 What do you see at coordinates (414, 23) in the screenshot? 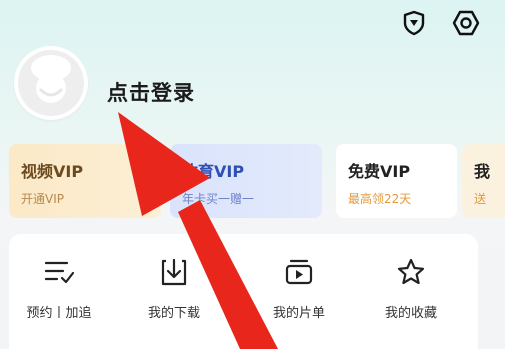
I see `shield-icon` at bounding box center [414, 23].